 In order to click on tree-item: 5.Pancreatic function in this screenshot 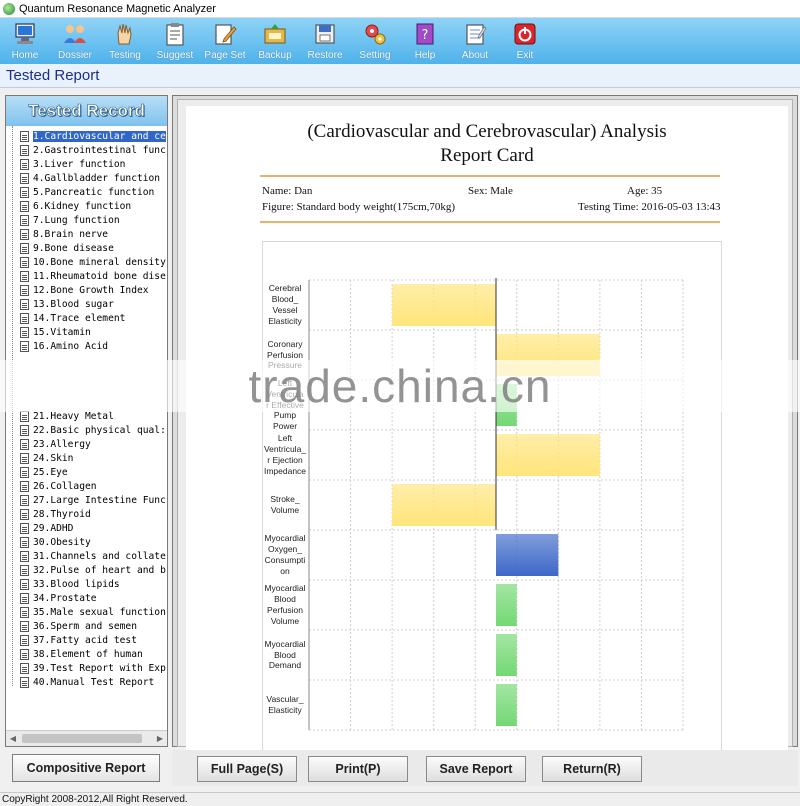, I will do `click(93, 192)`.